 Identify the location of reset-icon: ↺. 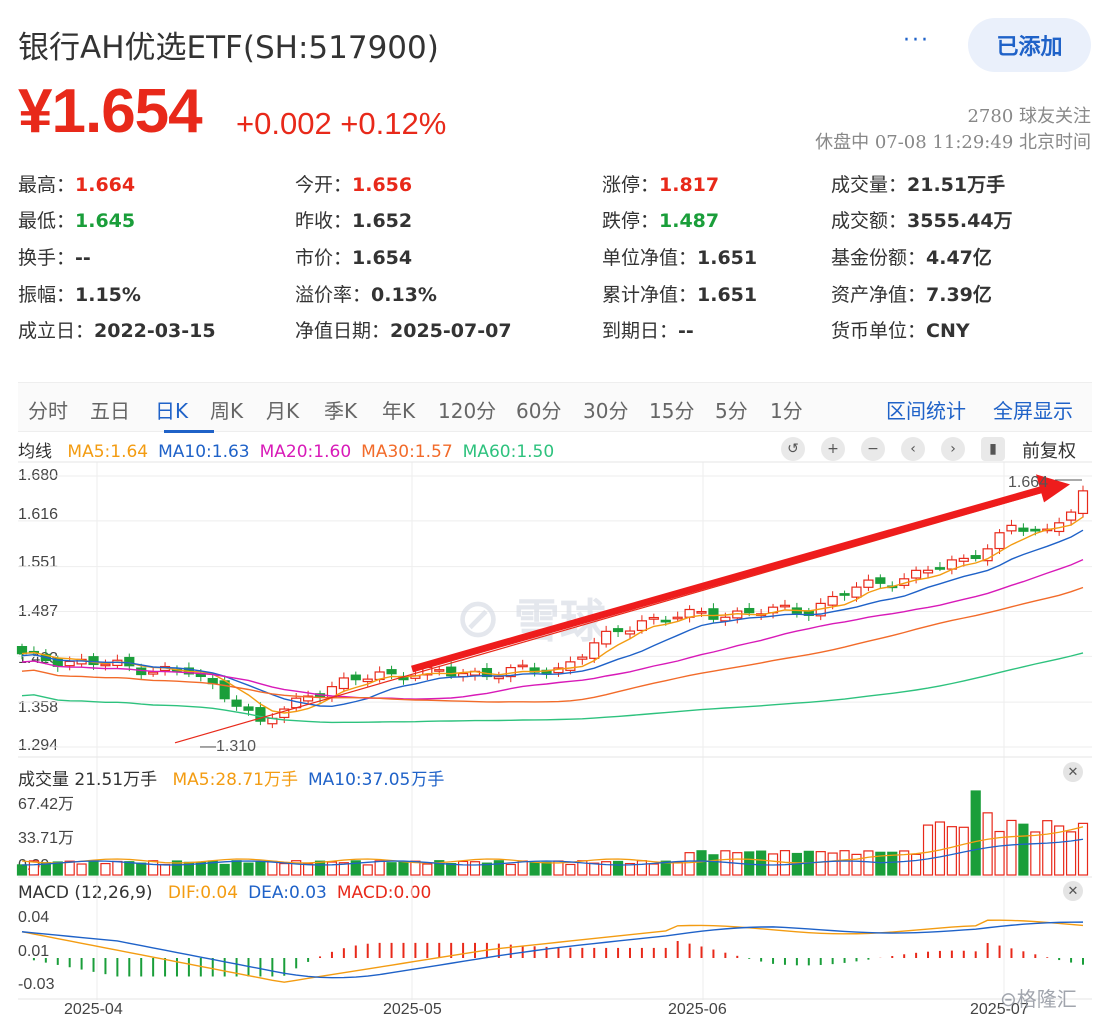
(793, 449).